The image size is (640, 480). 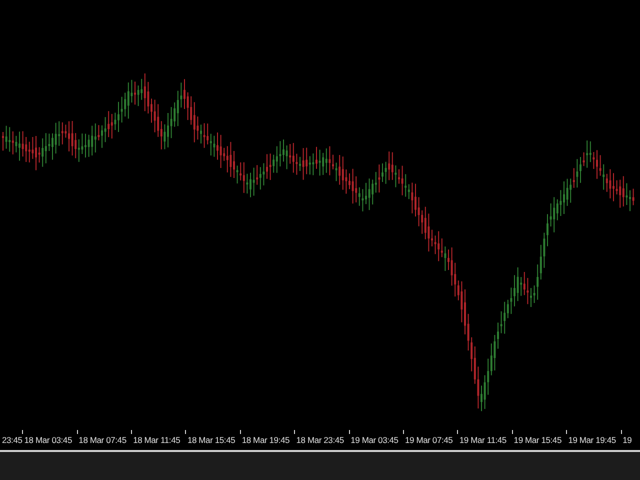 What do you see at coordinates (12, 440) in the screenshot?
I see `time-axis-label: 23:45` at bounding box center [12, 440].